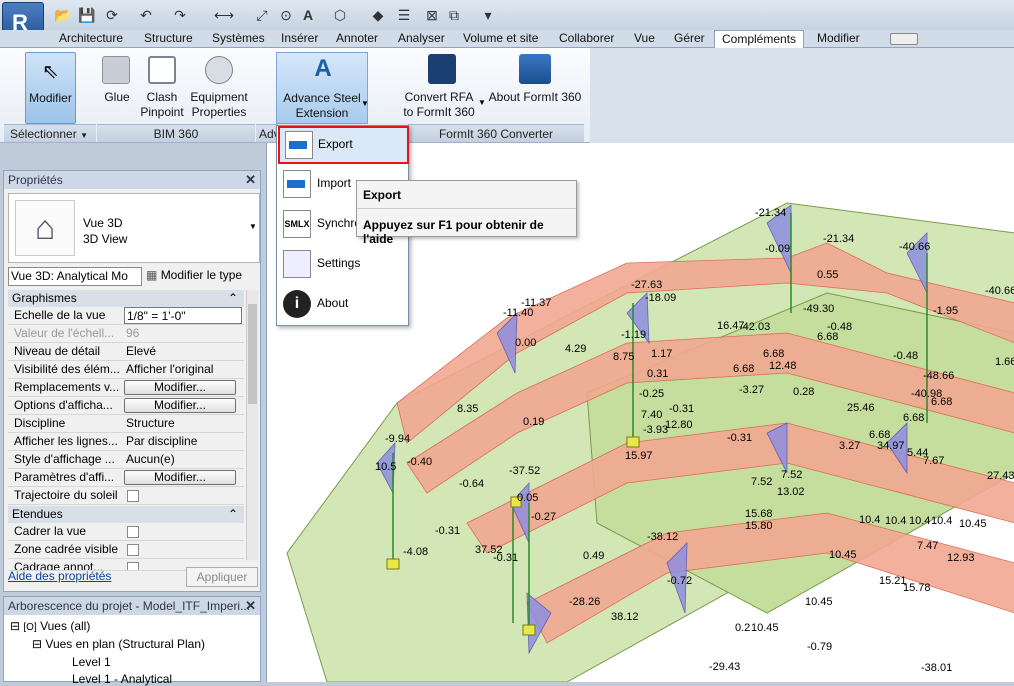  Describe the element at coordinates (60, 315) in the screenshot. I see `property-key: Echelle de la vue` at that location.